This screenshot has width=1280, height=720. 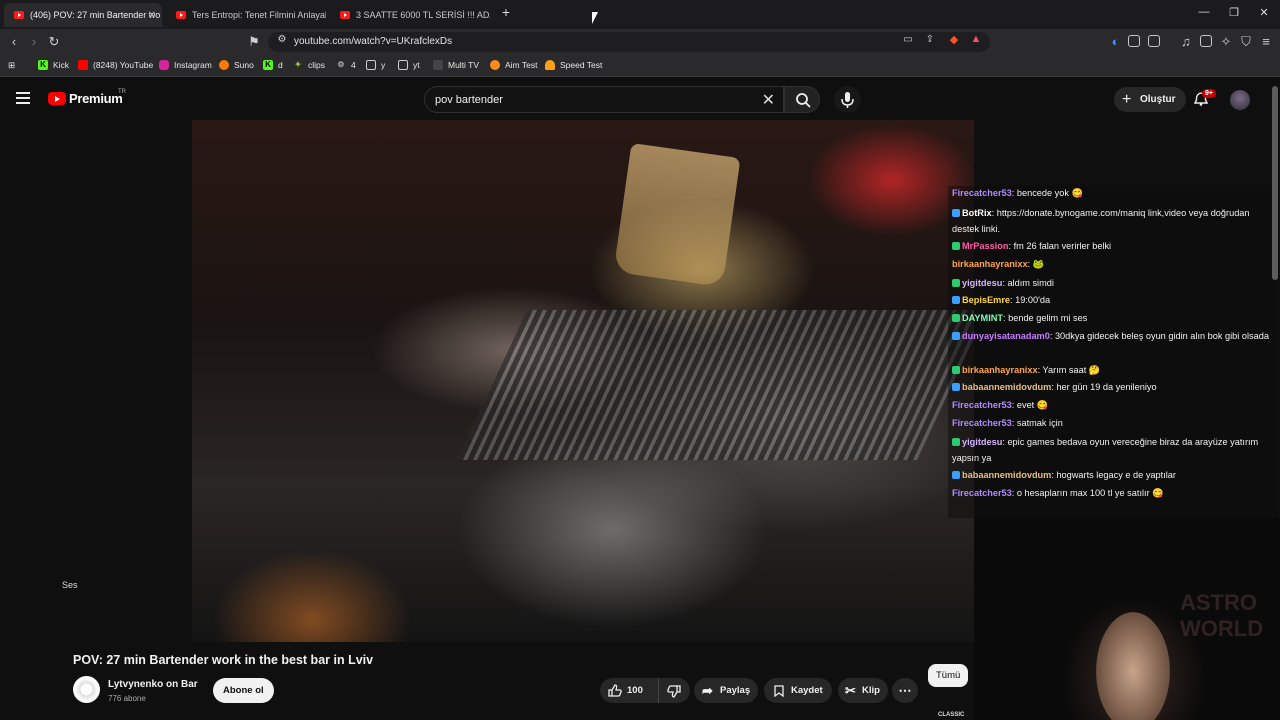 What do you see at coordinates (1186, 41) in the screenshot?
I see `music-icon: ♫` at bounding box center [1186, 41].